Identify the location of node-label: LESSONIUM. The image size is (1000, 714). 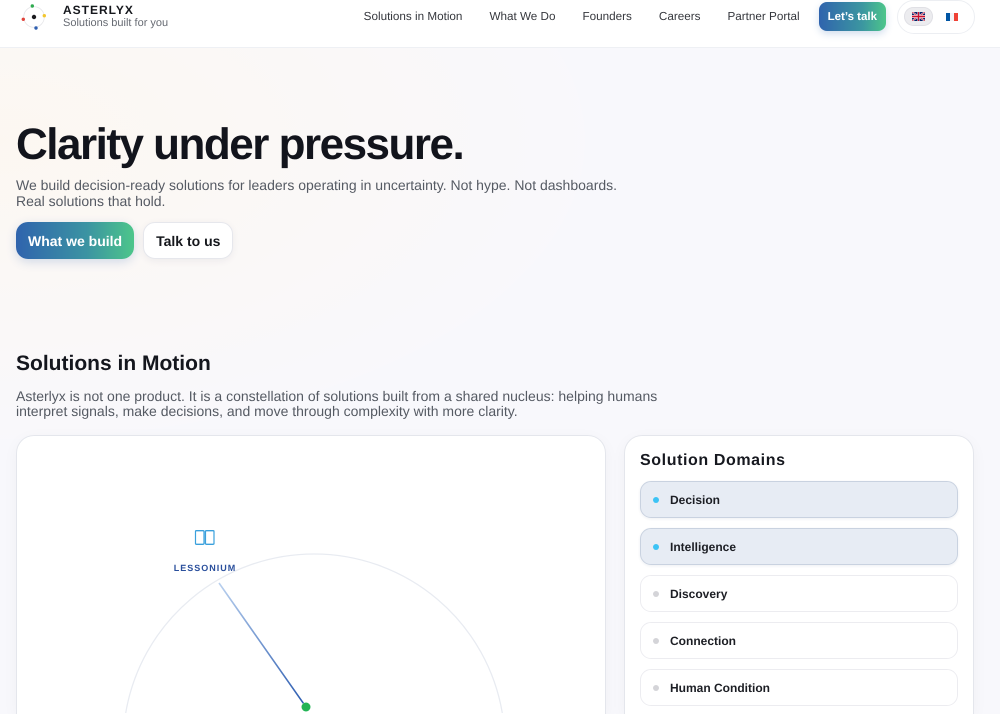
(205, 568).